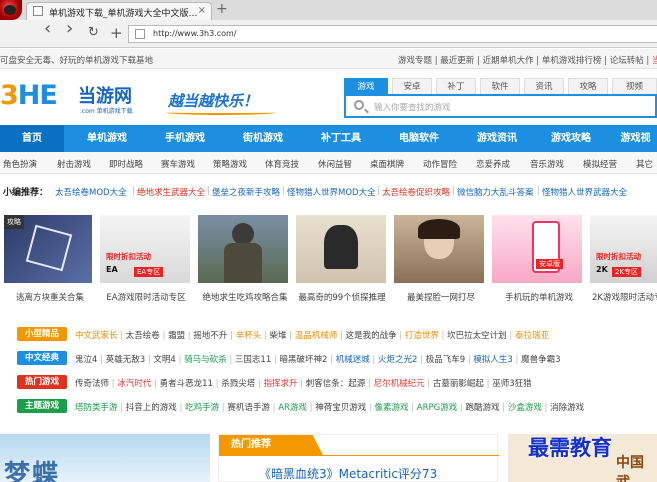 The image size is (657, 482). Describe the element at coordinates (440, 164) in the screenshot. I see `genre-link: 动作冒险` at that location.